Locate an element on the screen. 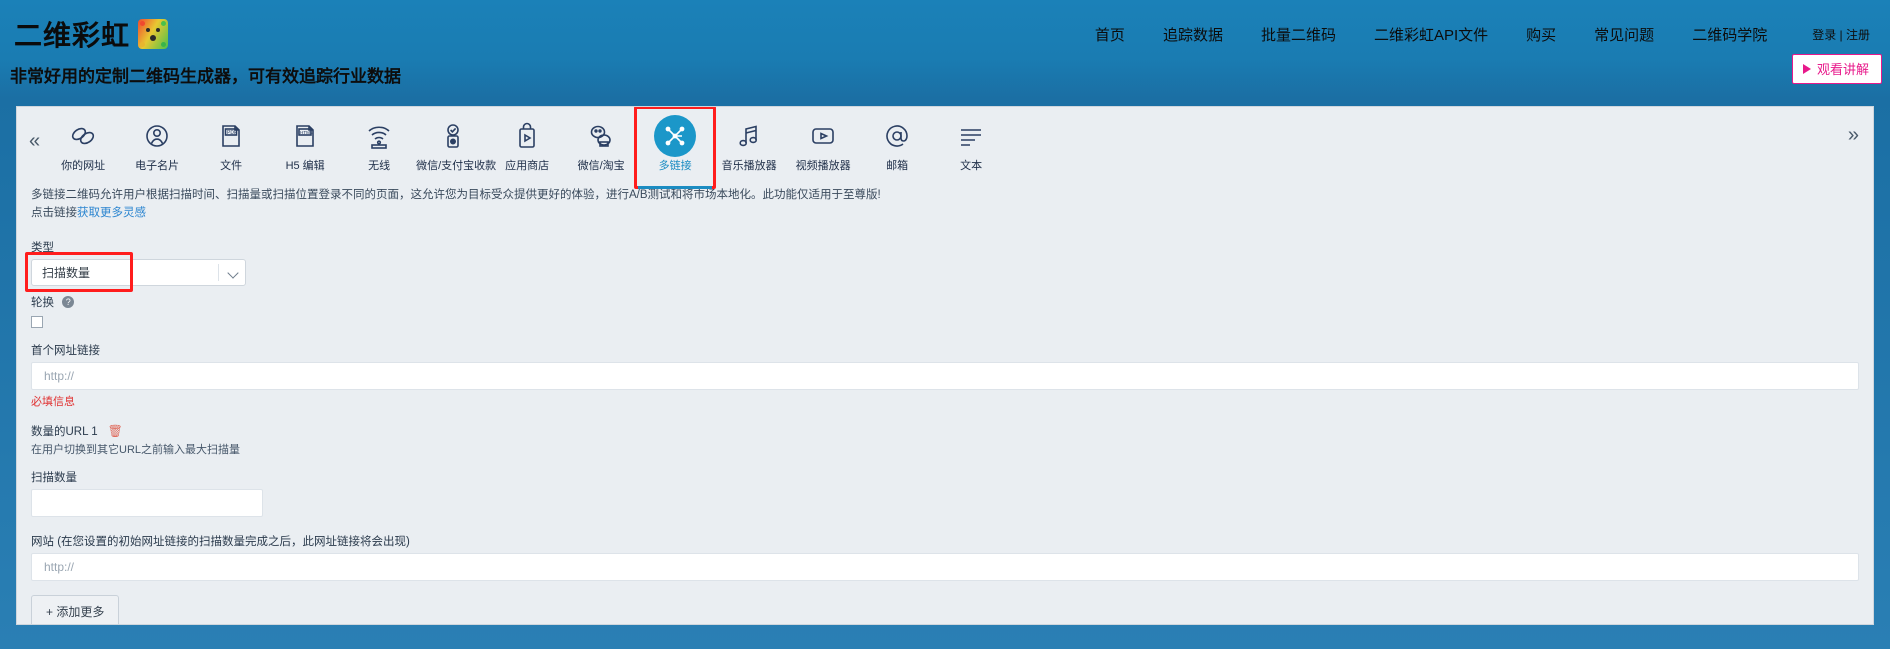 The image size is (1890, 649). login-register-link: 登录 | 注册 is located at coordinates (1834, 34).